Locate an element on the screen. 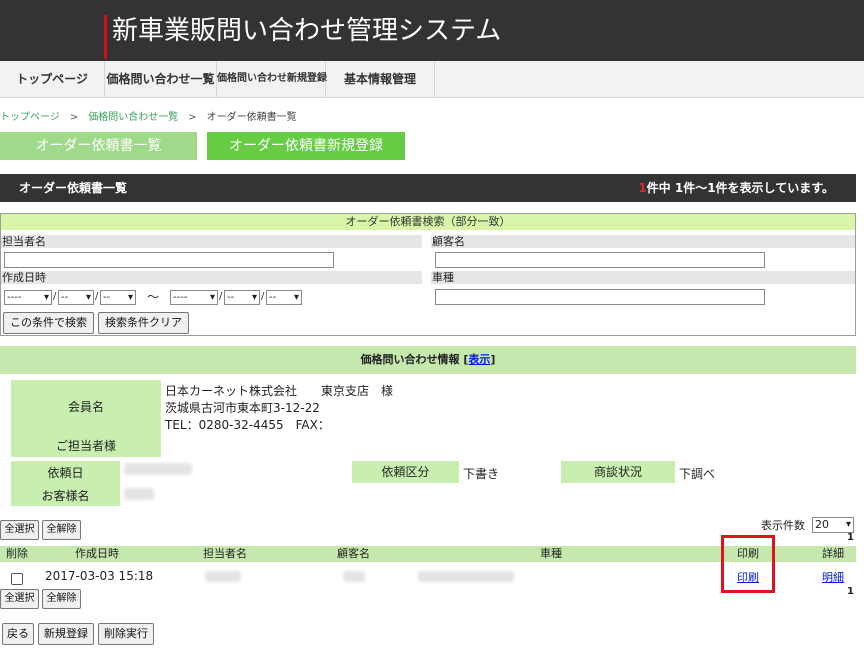 The image size is (864, 660). detail-link: 明細 is located at coordinates (833, 577).